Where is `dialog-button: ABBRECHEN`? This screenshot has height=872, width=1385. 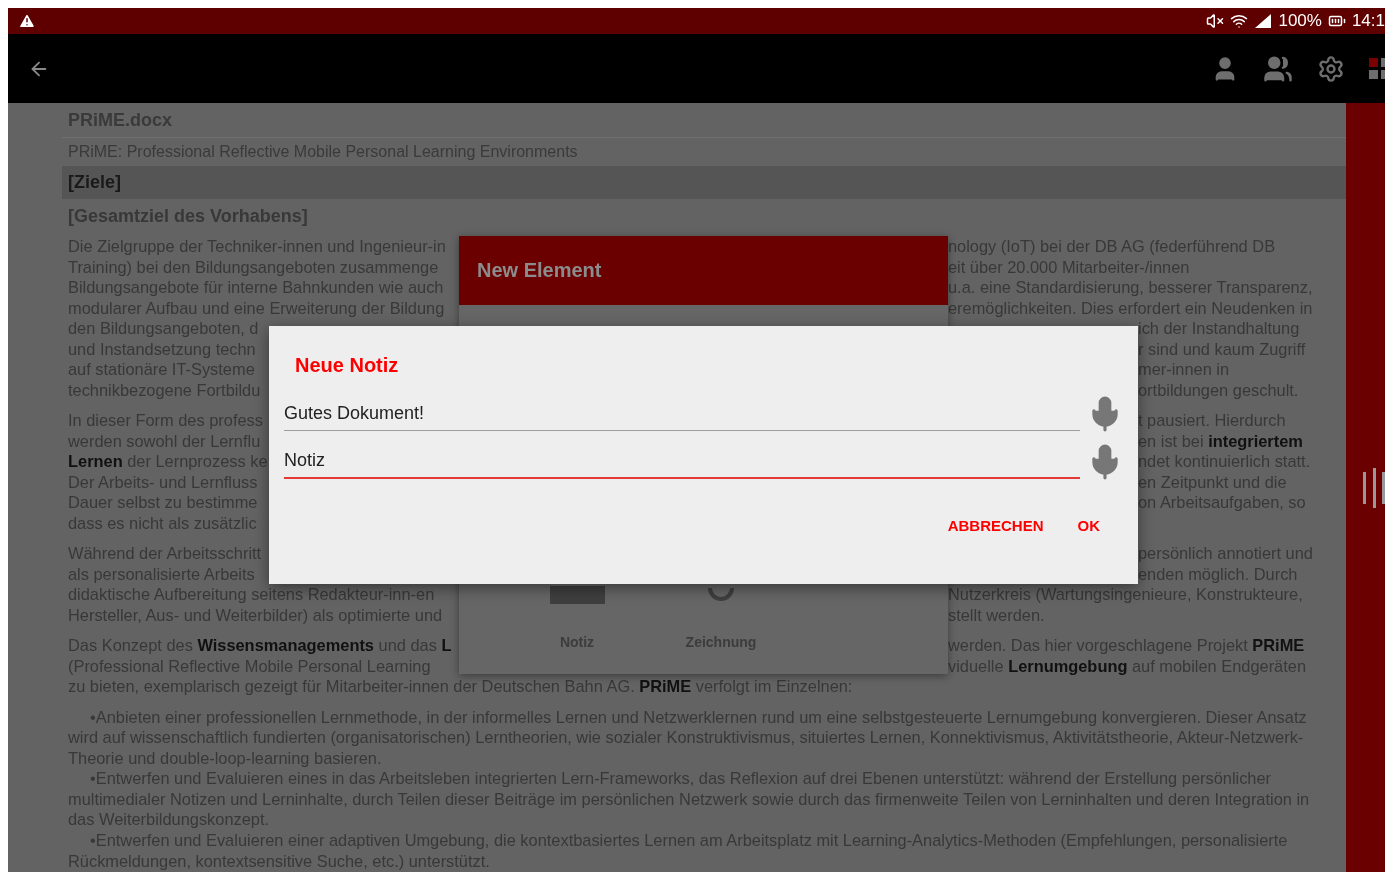 dialog-button: ABBRECHEN is located at coordinates (995, 525).